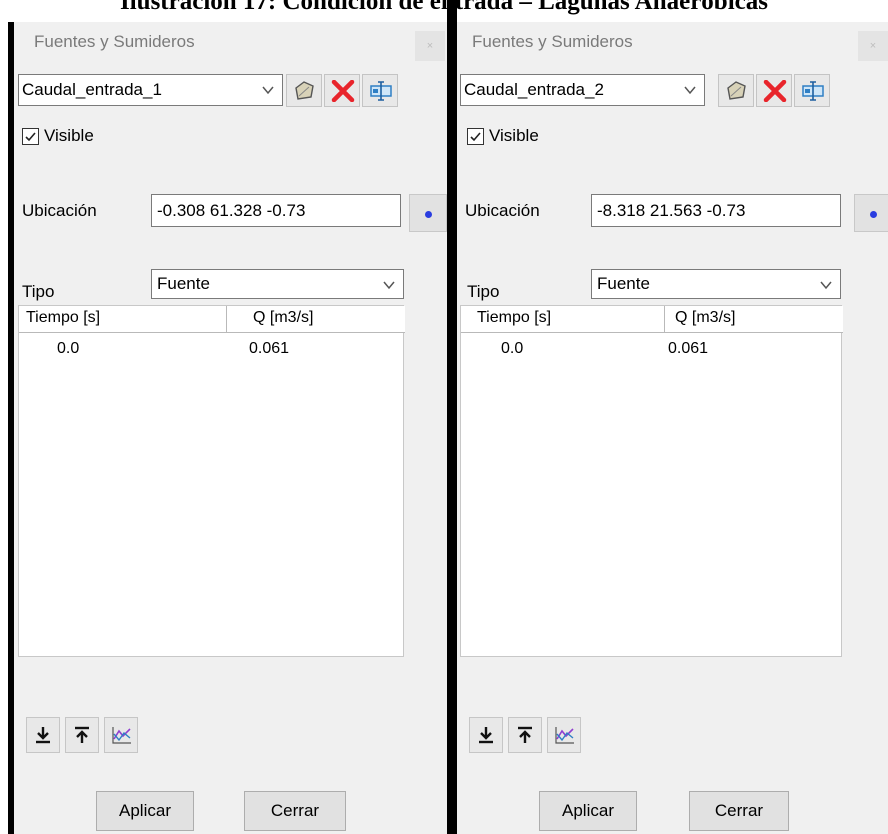  I want to click on location-input: -8.318 21.563 -0.73, so click(716, 210).